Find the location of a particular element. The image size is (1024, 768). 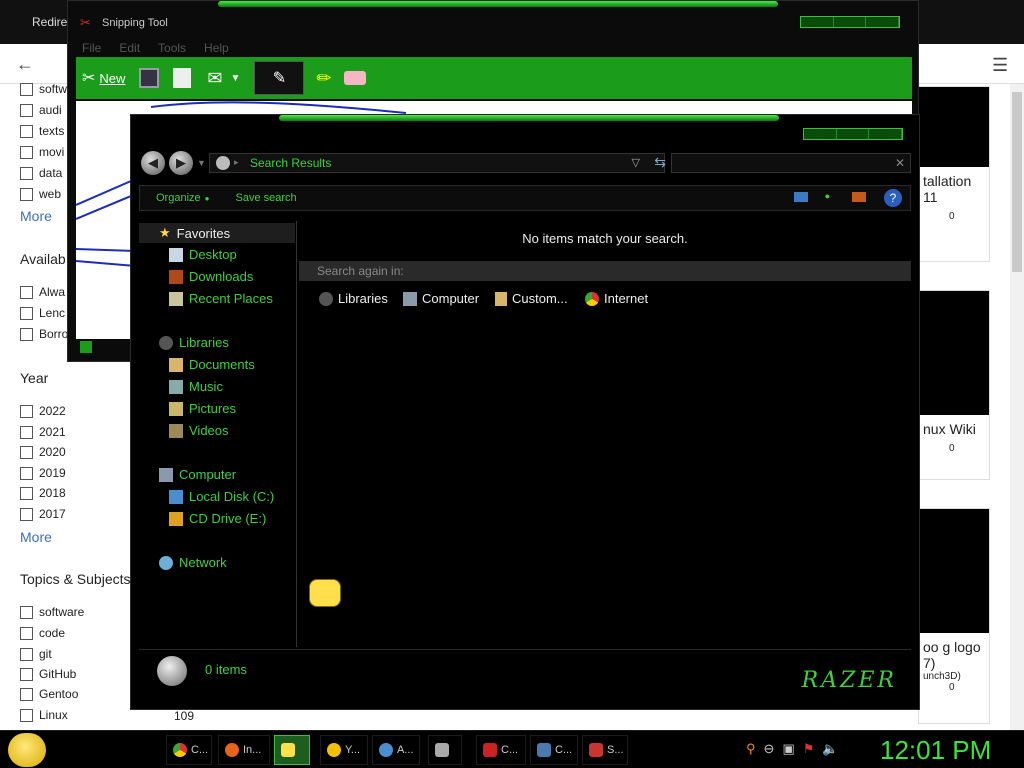

task-explorer is located at coordinates (292, 750).